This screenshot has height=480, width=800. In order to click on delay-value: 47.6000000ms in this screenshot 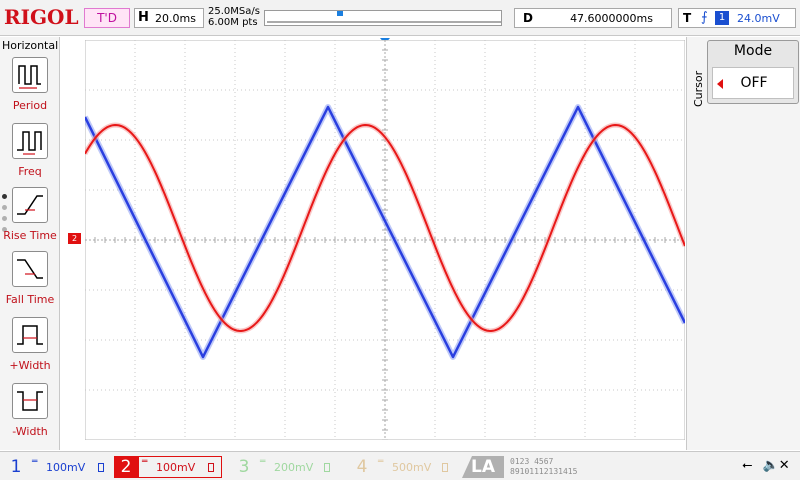, I will do `click(611, 18)`.